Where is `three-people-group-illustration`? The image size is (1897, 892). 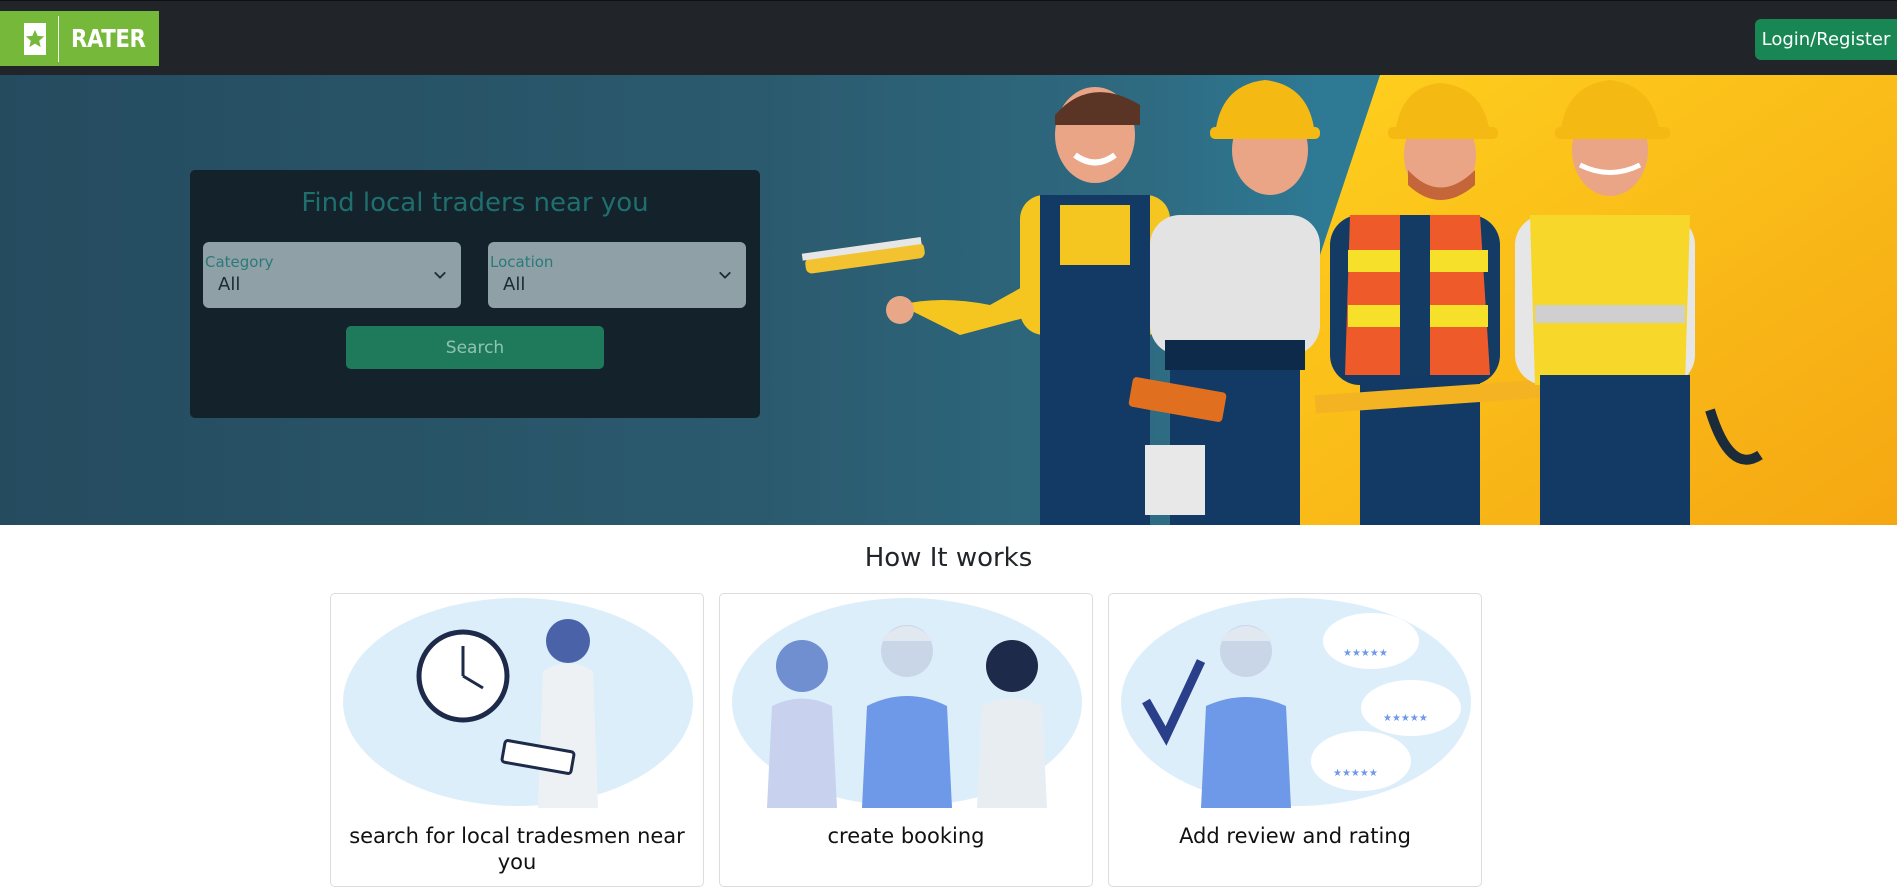
three-people-group-illustration is located at coordinates (907, 703).